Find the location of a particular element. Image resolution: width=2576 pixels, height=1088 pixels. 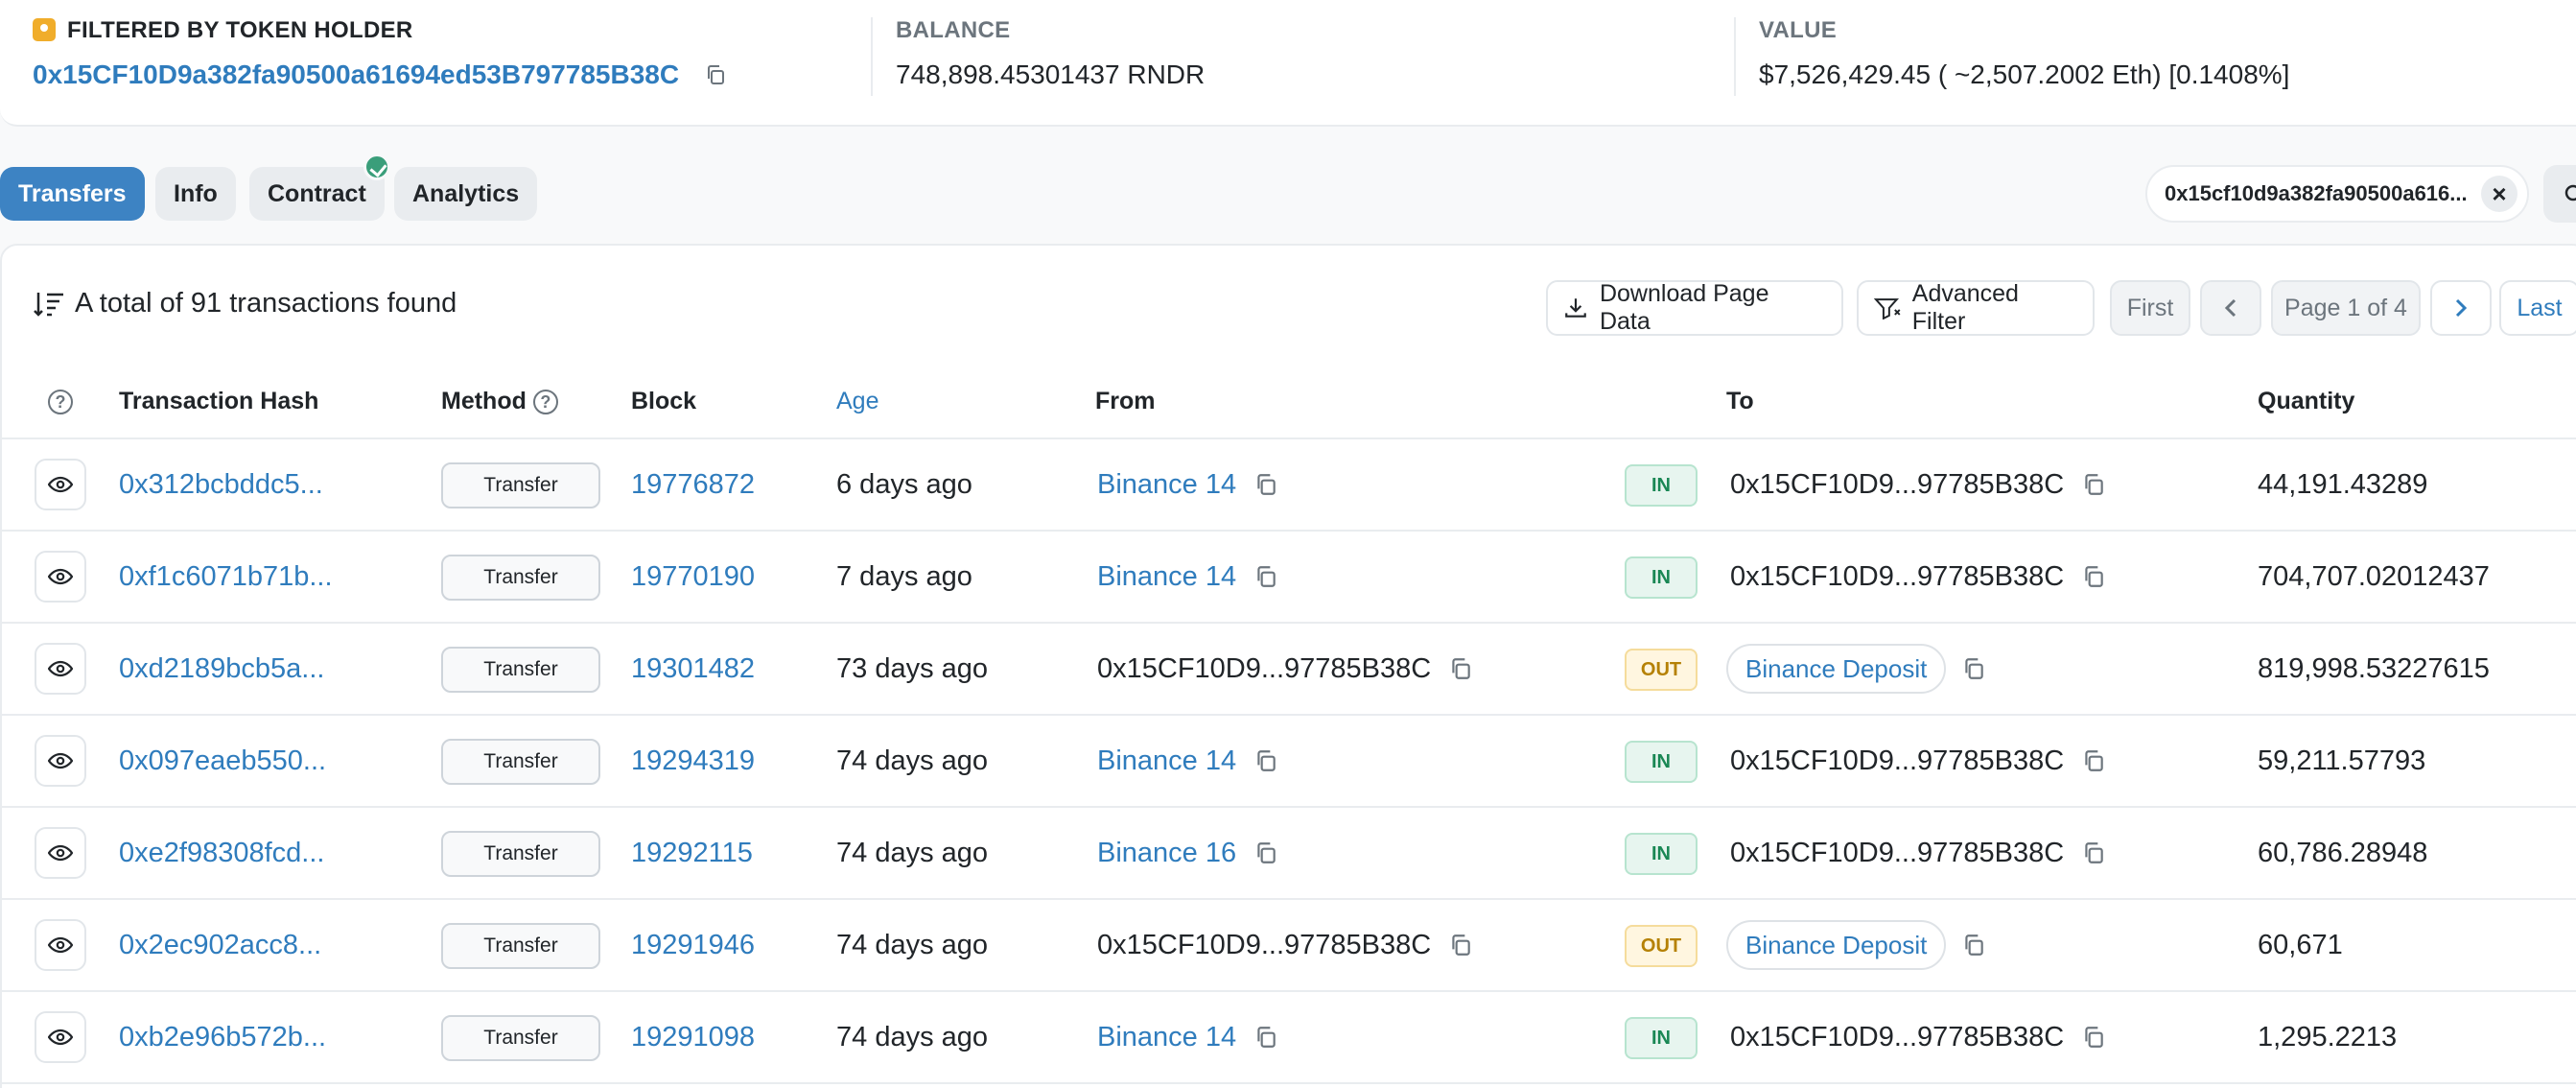

tab-contract: Contract is located at coordinates (319, 187).